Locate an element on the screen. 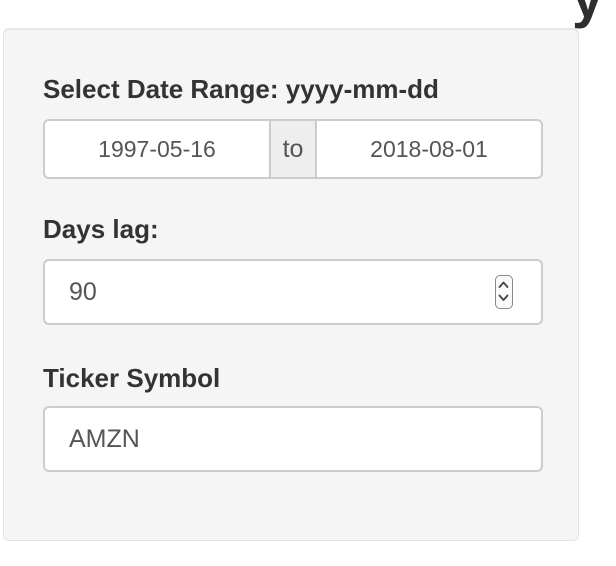 The width and height of the screenshot is (616, 566). date-range-input-group: 1997-05-16 to 2018-08-01 is located at coordinates (293, 149).